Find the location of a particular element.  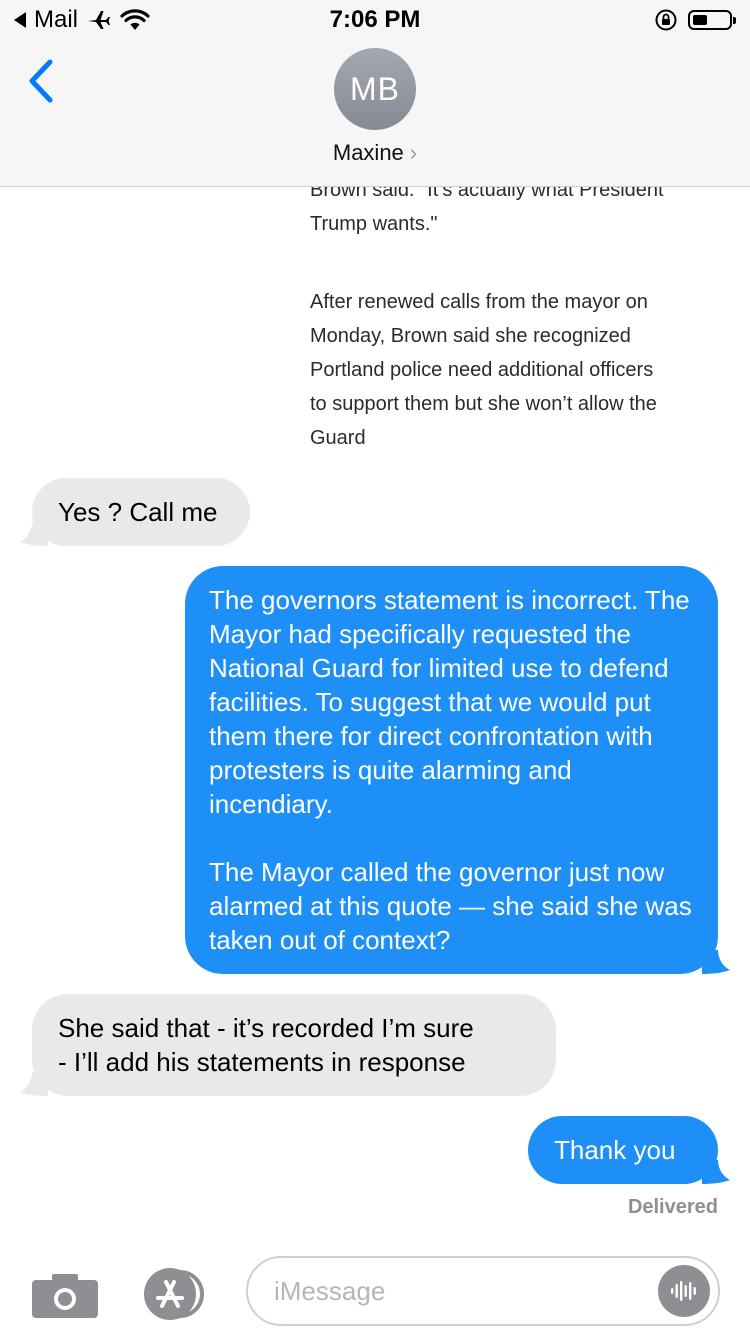

audio-message-button is located at coordinates (684, 1291).